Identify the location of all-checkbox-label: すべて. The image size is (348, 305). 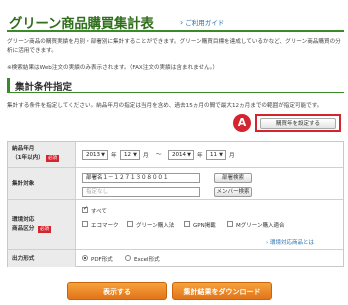
(99, 212).